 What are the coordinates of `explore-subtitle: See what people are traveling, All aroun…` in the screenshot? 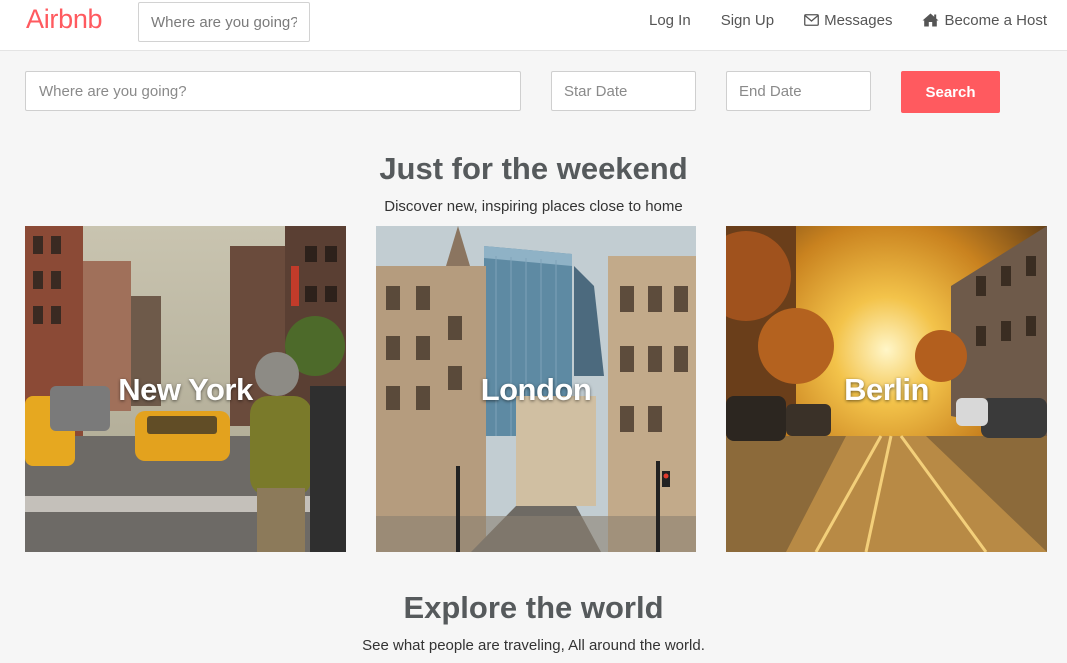 It's located at (533, 645).